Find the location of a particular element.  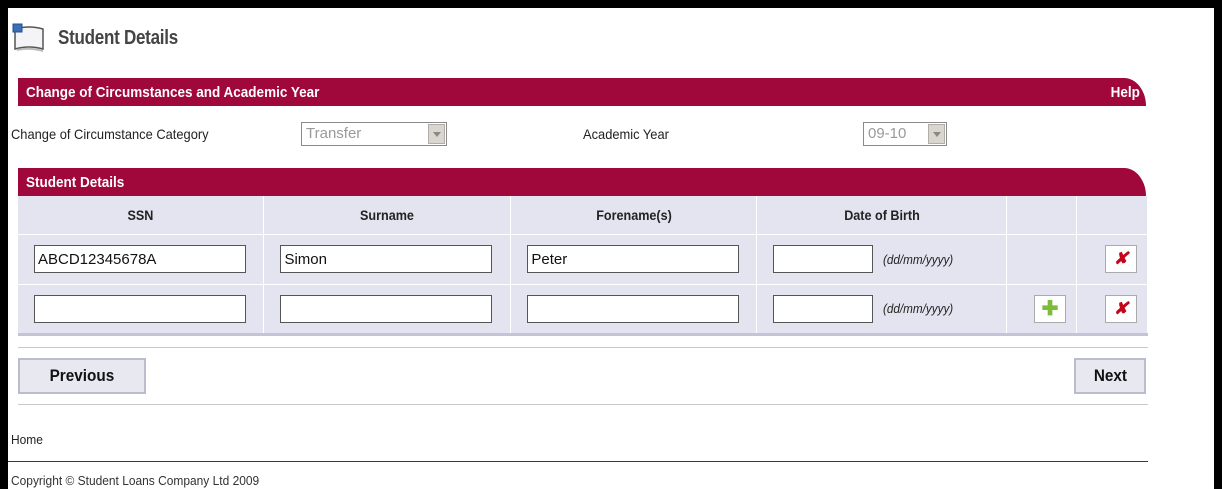

add-row-button: ✚ is located at coordinates (1050, 308).